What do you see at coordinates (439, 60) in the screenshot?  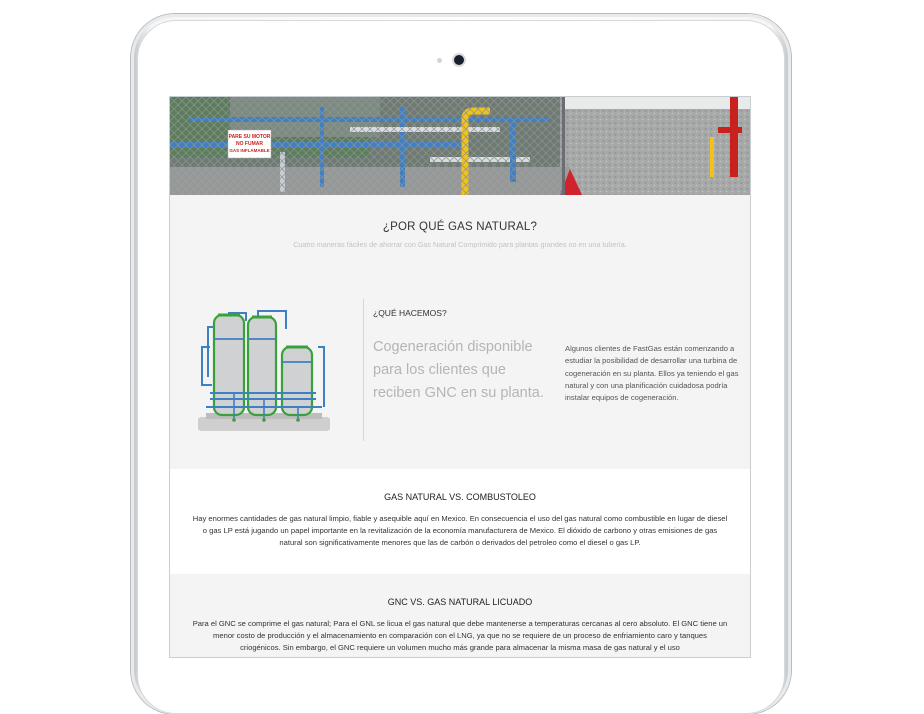 I see `light-sensor` at bounding box center [439, 60].